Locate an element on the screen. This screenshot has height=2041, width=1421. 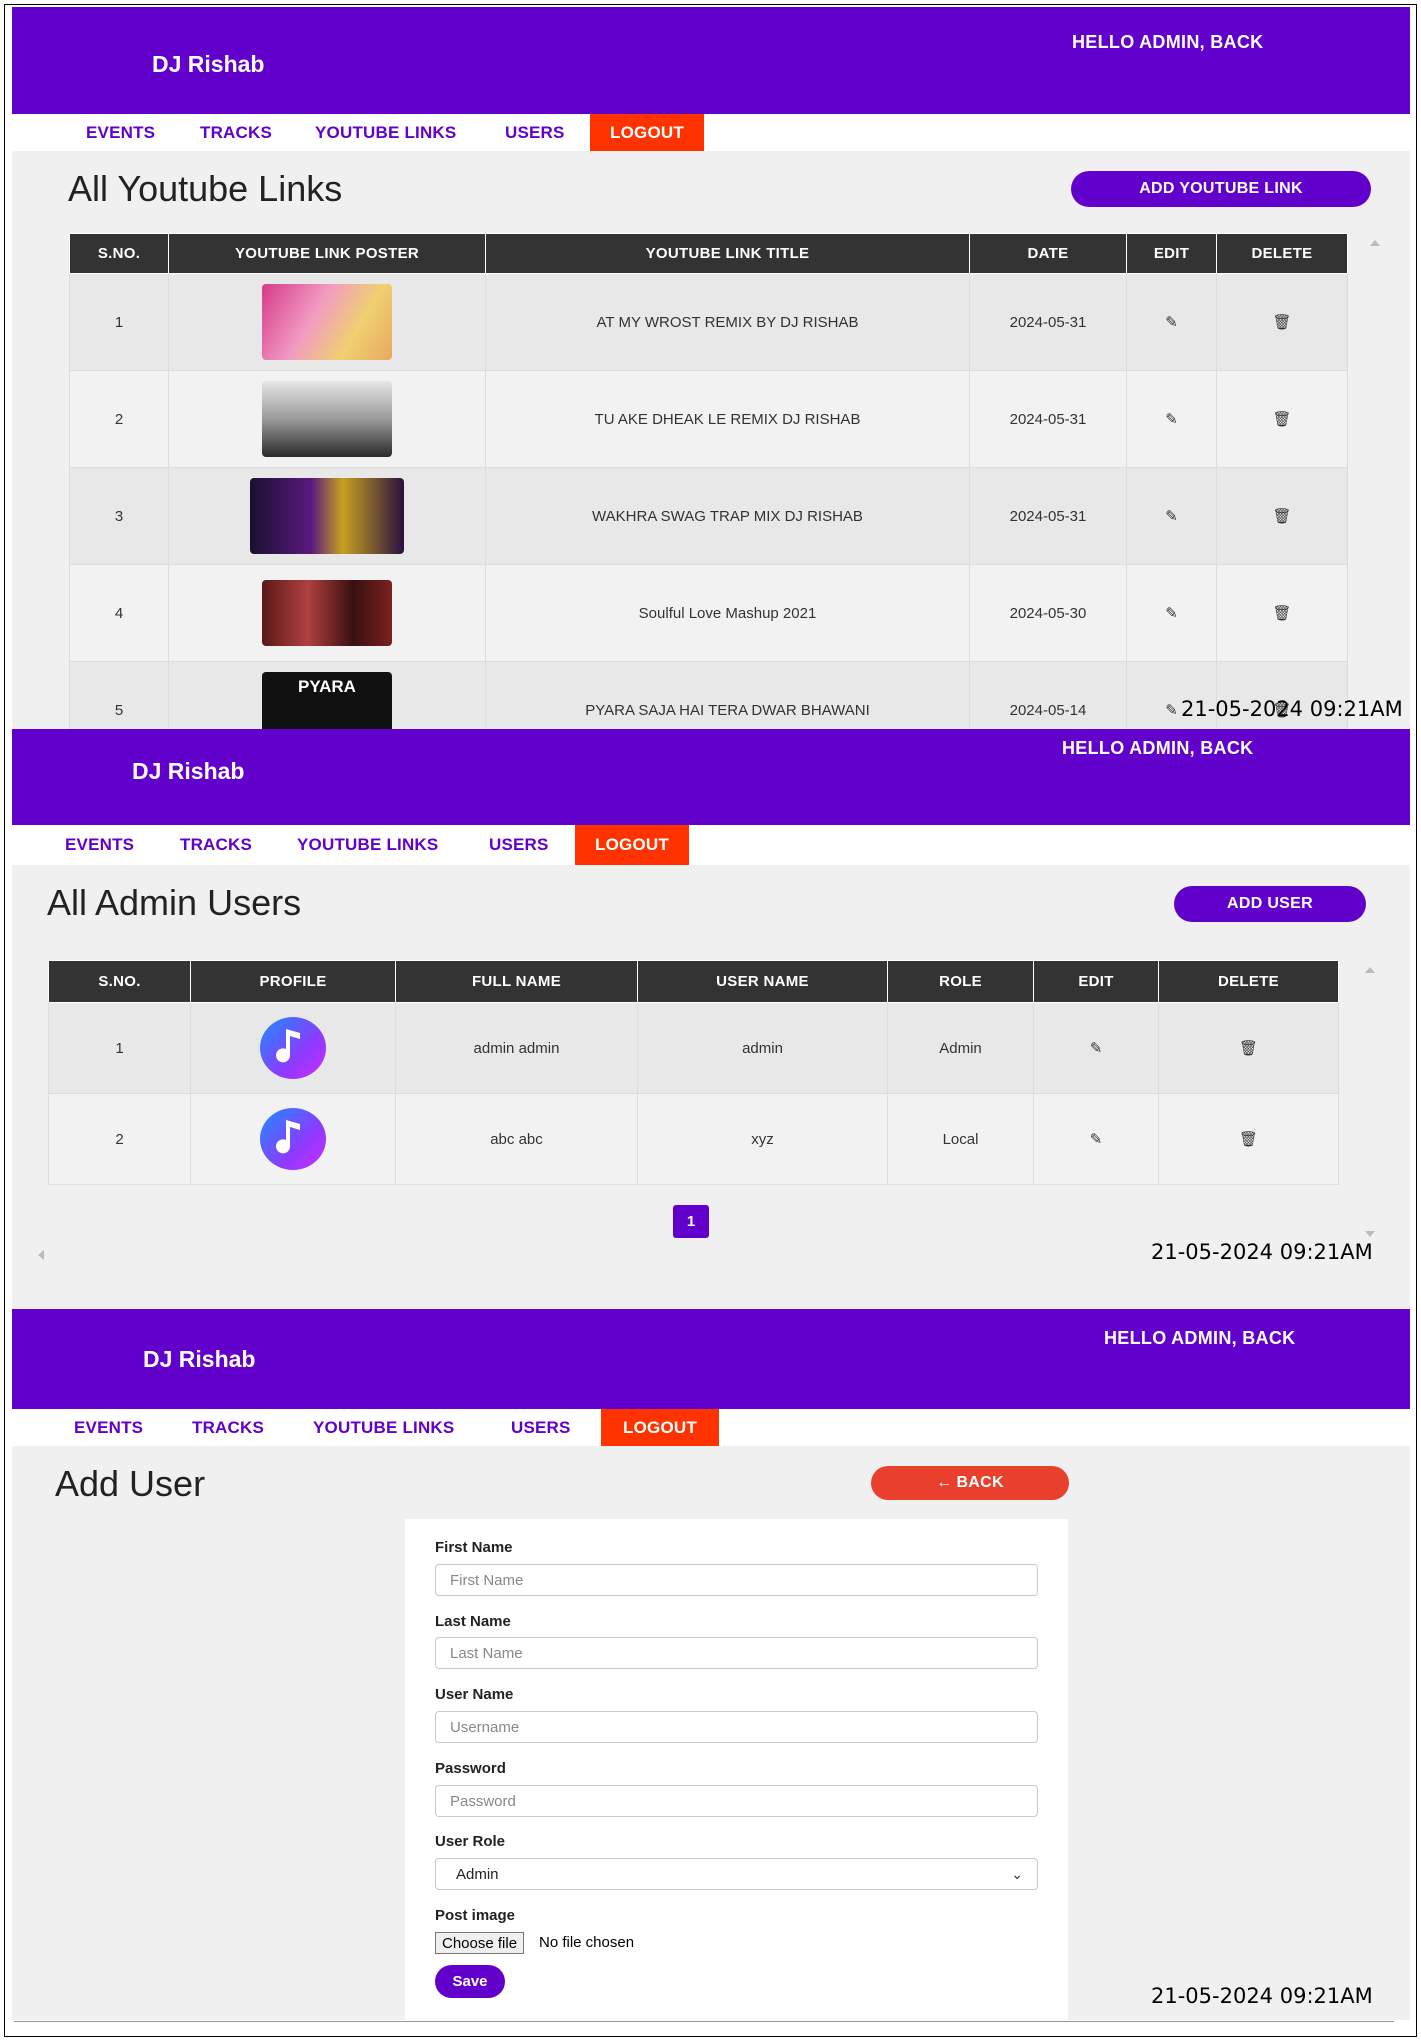
poster-thumbnail: PYARA is located at coordinates (327, 700).